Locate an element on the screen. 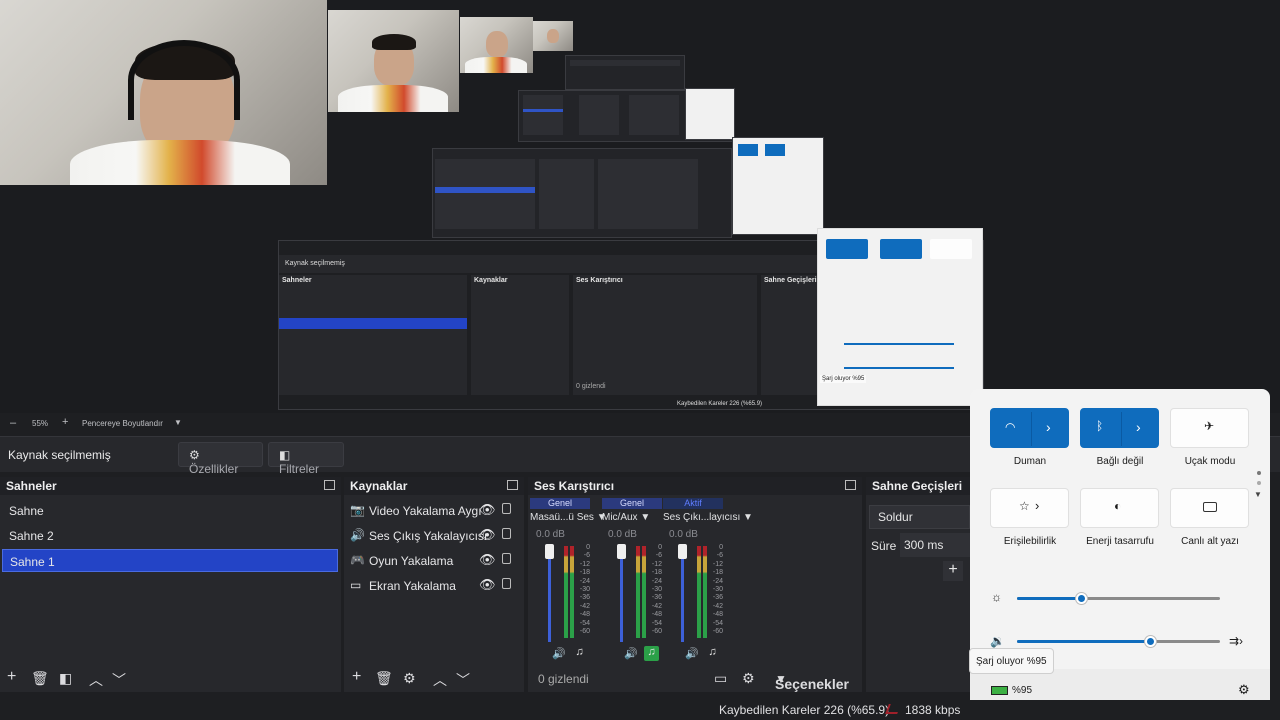 The height and width of the screenshot is (720, 1280). properties-button: ⚙ Özellikler is located at coordinates (220, 459).